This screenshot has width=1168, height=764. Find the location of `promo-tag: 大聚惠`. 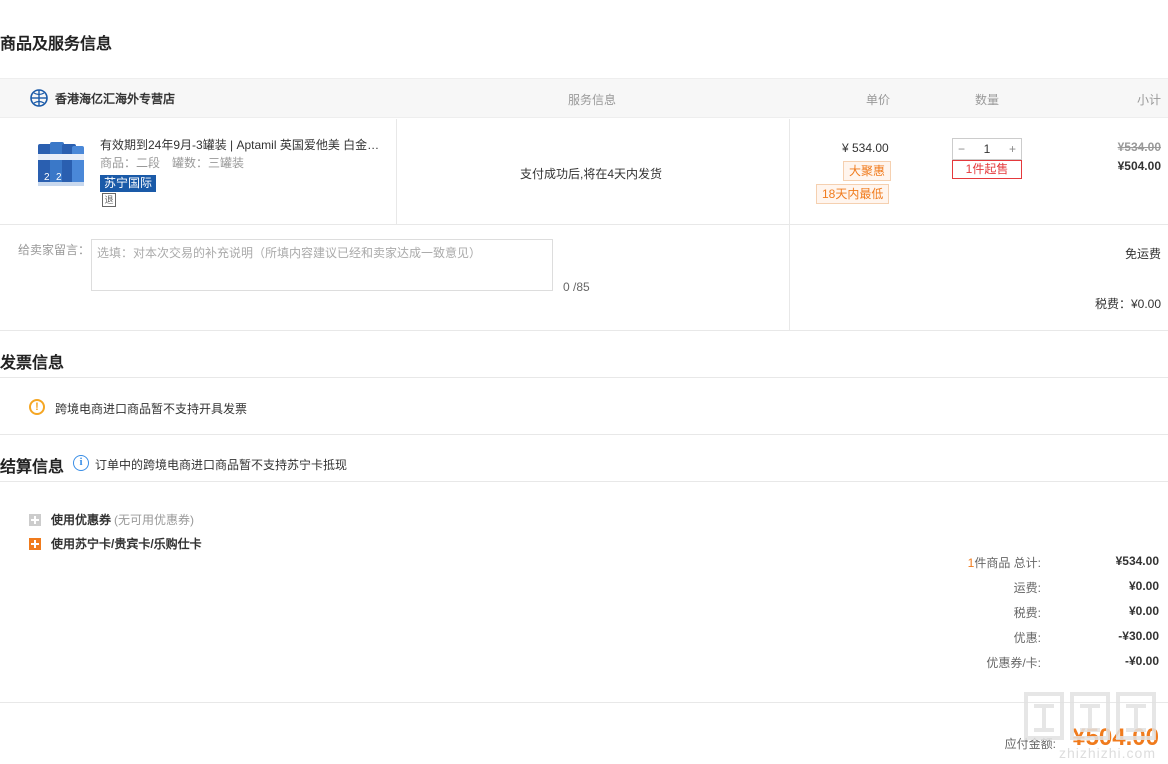

promo-tag: 大聚惠 is located at coordinates (867, 171).